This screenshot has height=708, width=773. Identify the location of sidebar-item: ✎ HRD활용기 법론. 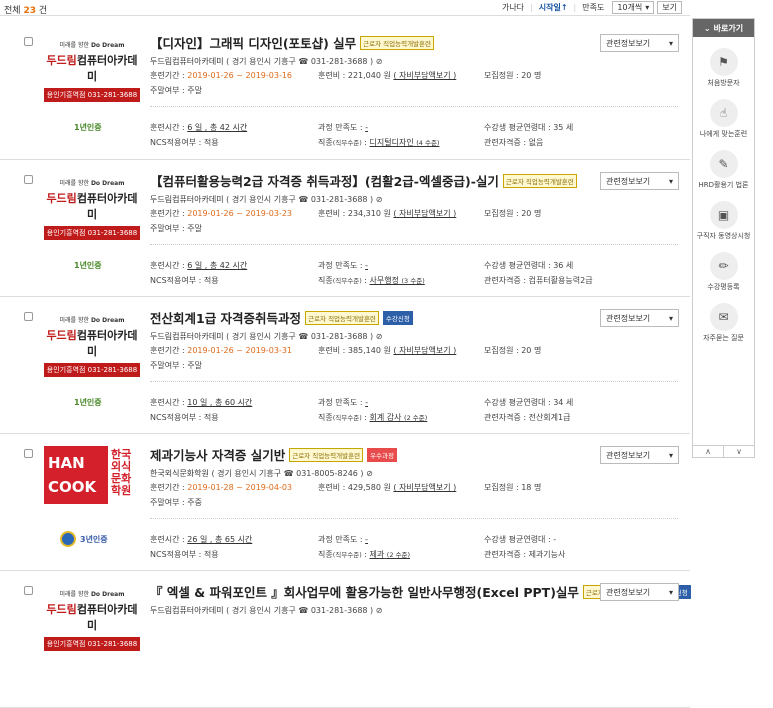
(723, 170).